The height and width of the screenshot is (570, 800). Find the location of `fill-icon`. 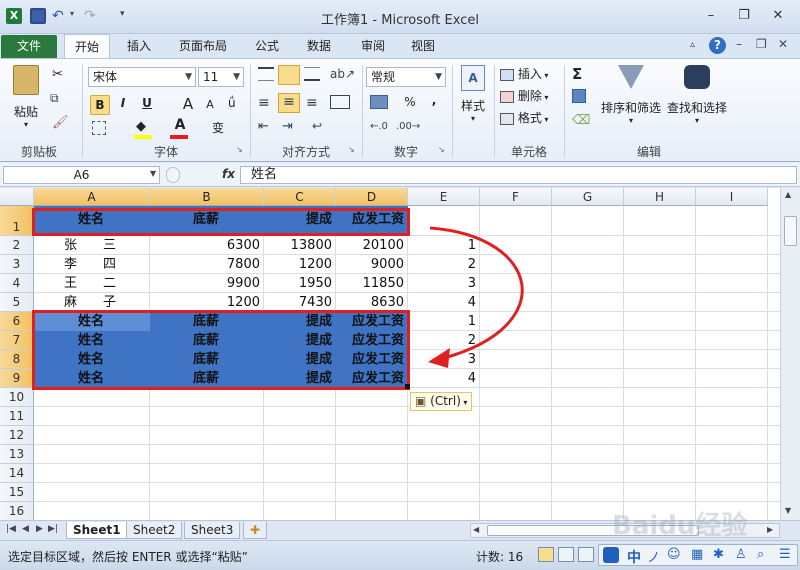

fill-icon is located at coordinates (579, 96).